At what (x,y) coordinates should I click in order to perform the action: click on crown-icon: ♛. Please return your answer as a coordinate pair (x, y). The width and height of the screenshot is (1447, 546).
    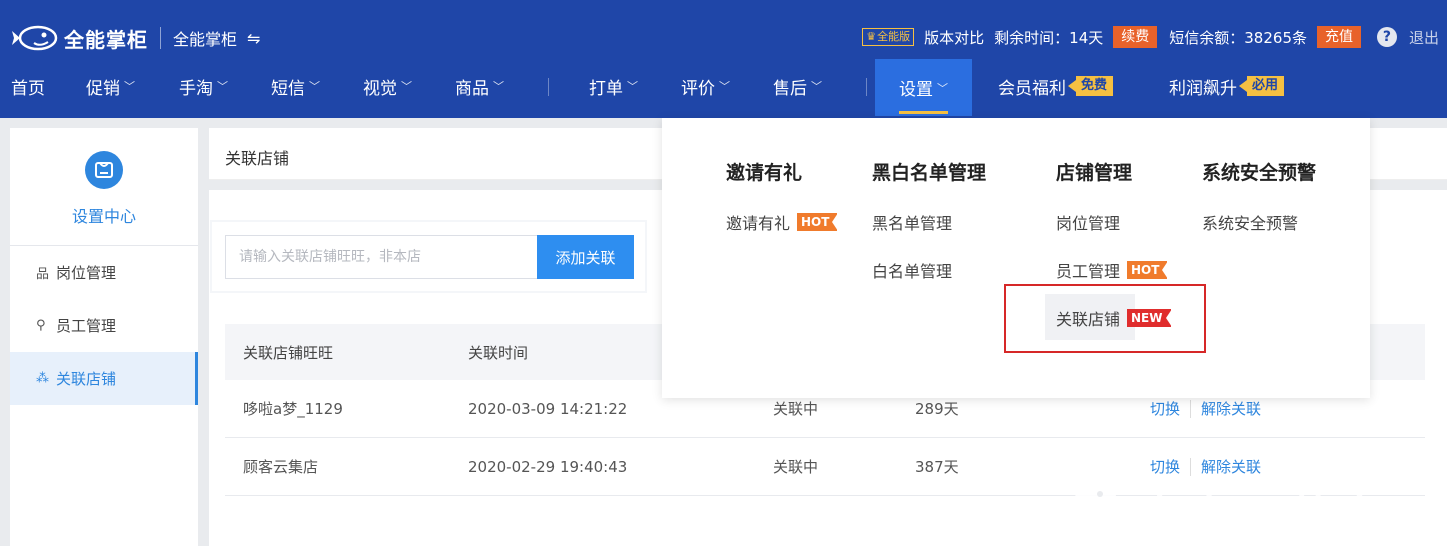
    Looking at the image, I should click on (871, 36).